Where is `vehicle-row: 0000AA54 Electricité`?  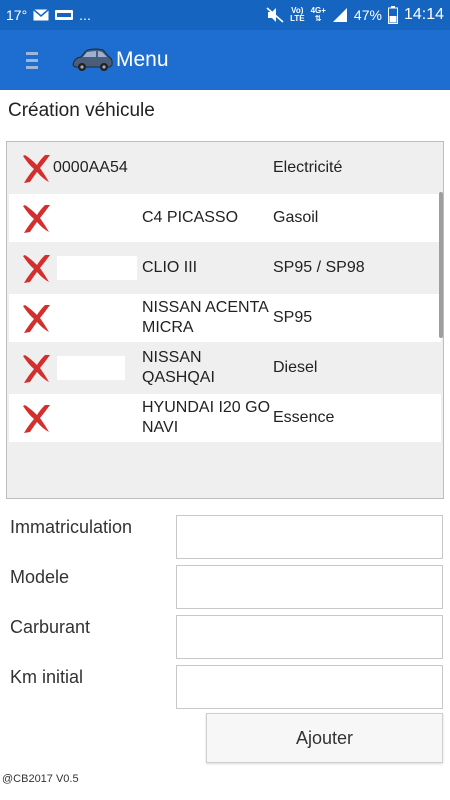 vehicle-row: 0000AA54 Electricité is located at coordinates (225, 168).